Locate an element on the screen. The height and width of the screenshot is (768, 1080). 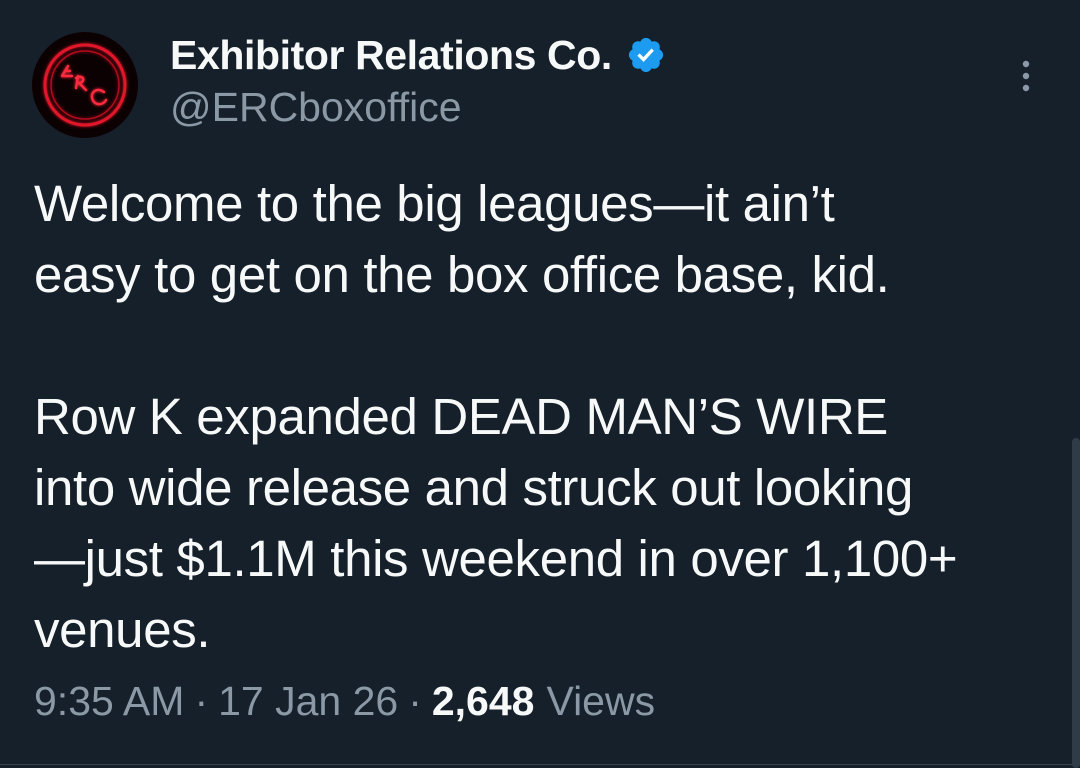
tweet-line: easy to get on the box office base, kid. is located at coordinates (462, 274).